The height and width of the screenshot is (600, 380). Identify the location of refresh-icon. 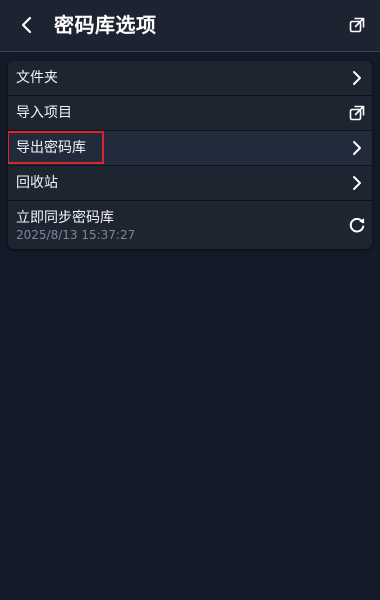
(357, 225).